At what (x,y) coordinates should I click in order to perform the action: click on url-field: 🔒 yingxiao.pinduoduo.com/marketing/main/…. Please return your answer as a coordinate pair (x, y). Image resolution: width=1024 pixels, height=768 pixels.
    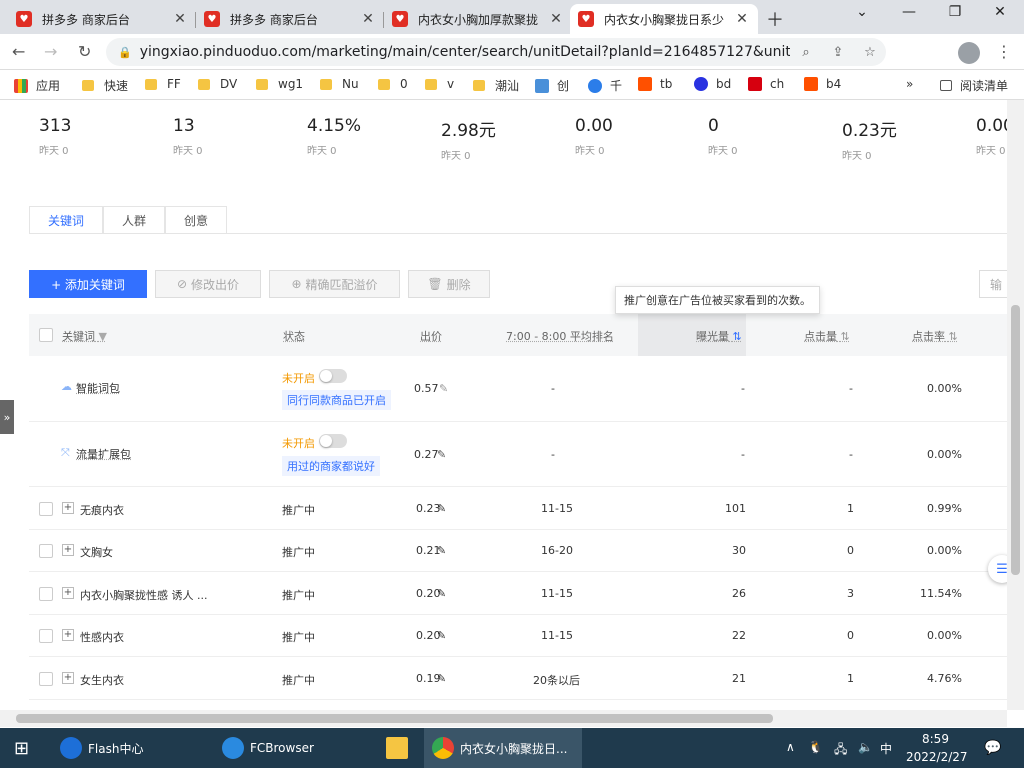
    Looking at the image, I should click on (496, 52).